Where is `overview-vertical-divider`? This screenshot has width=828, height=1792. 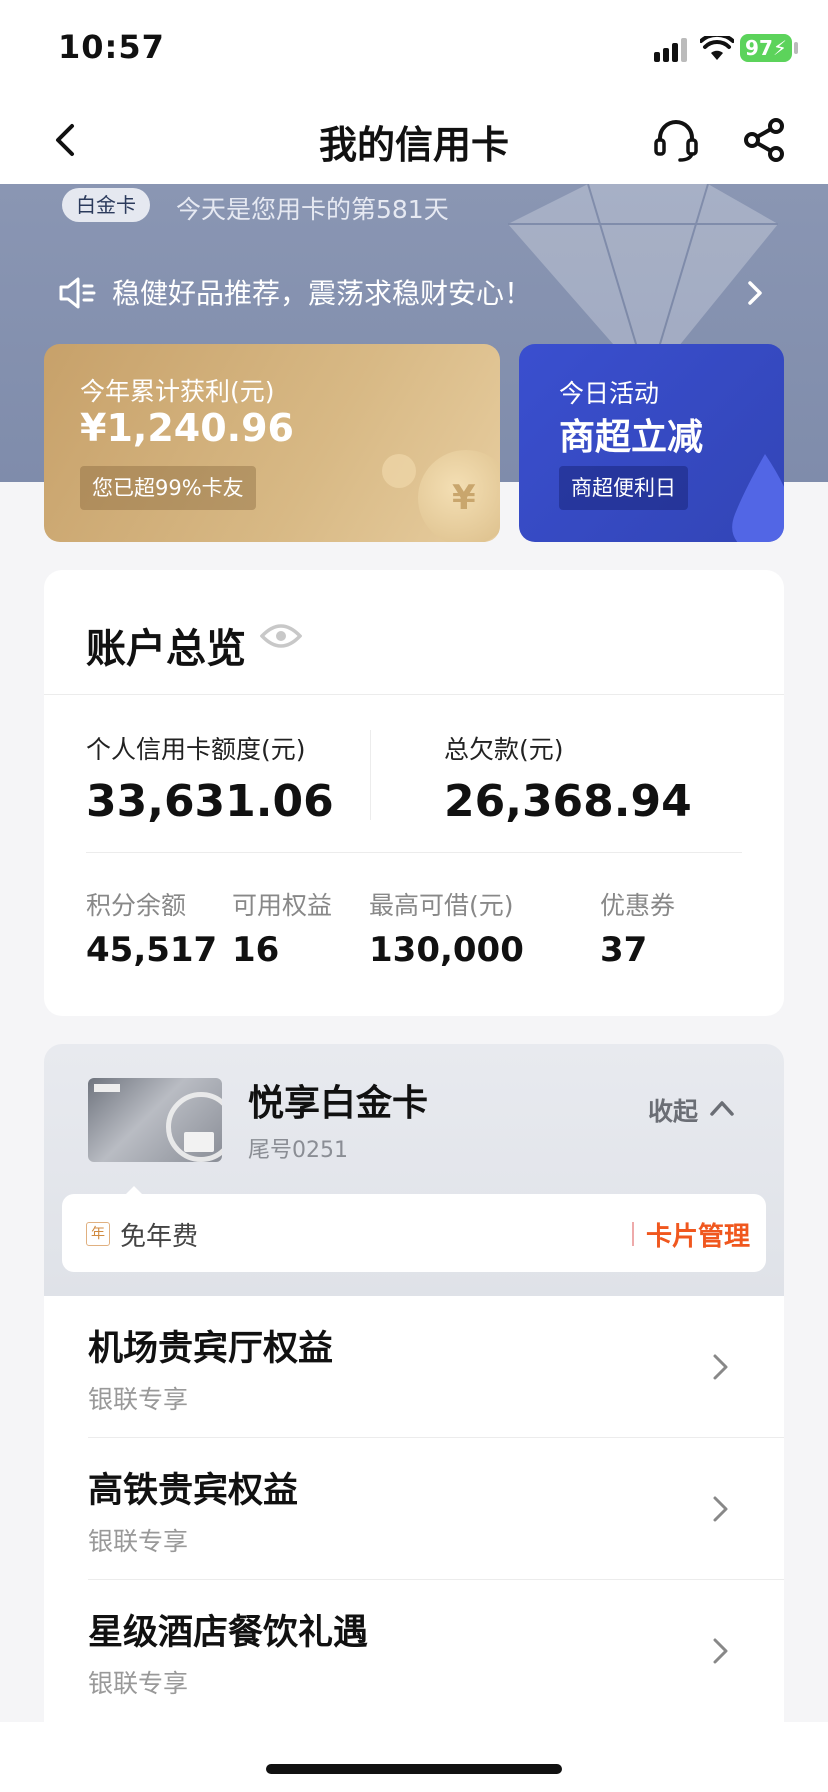 overview-vertical-divider is located at coordinates (370, 775).